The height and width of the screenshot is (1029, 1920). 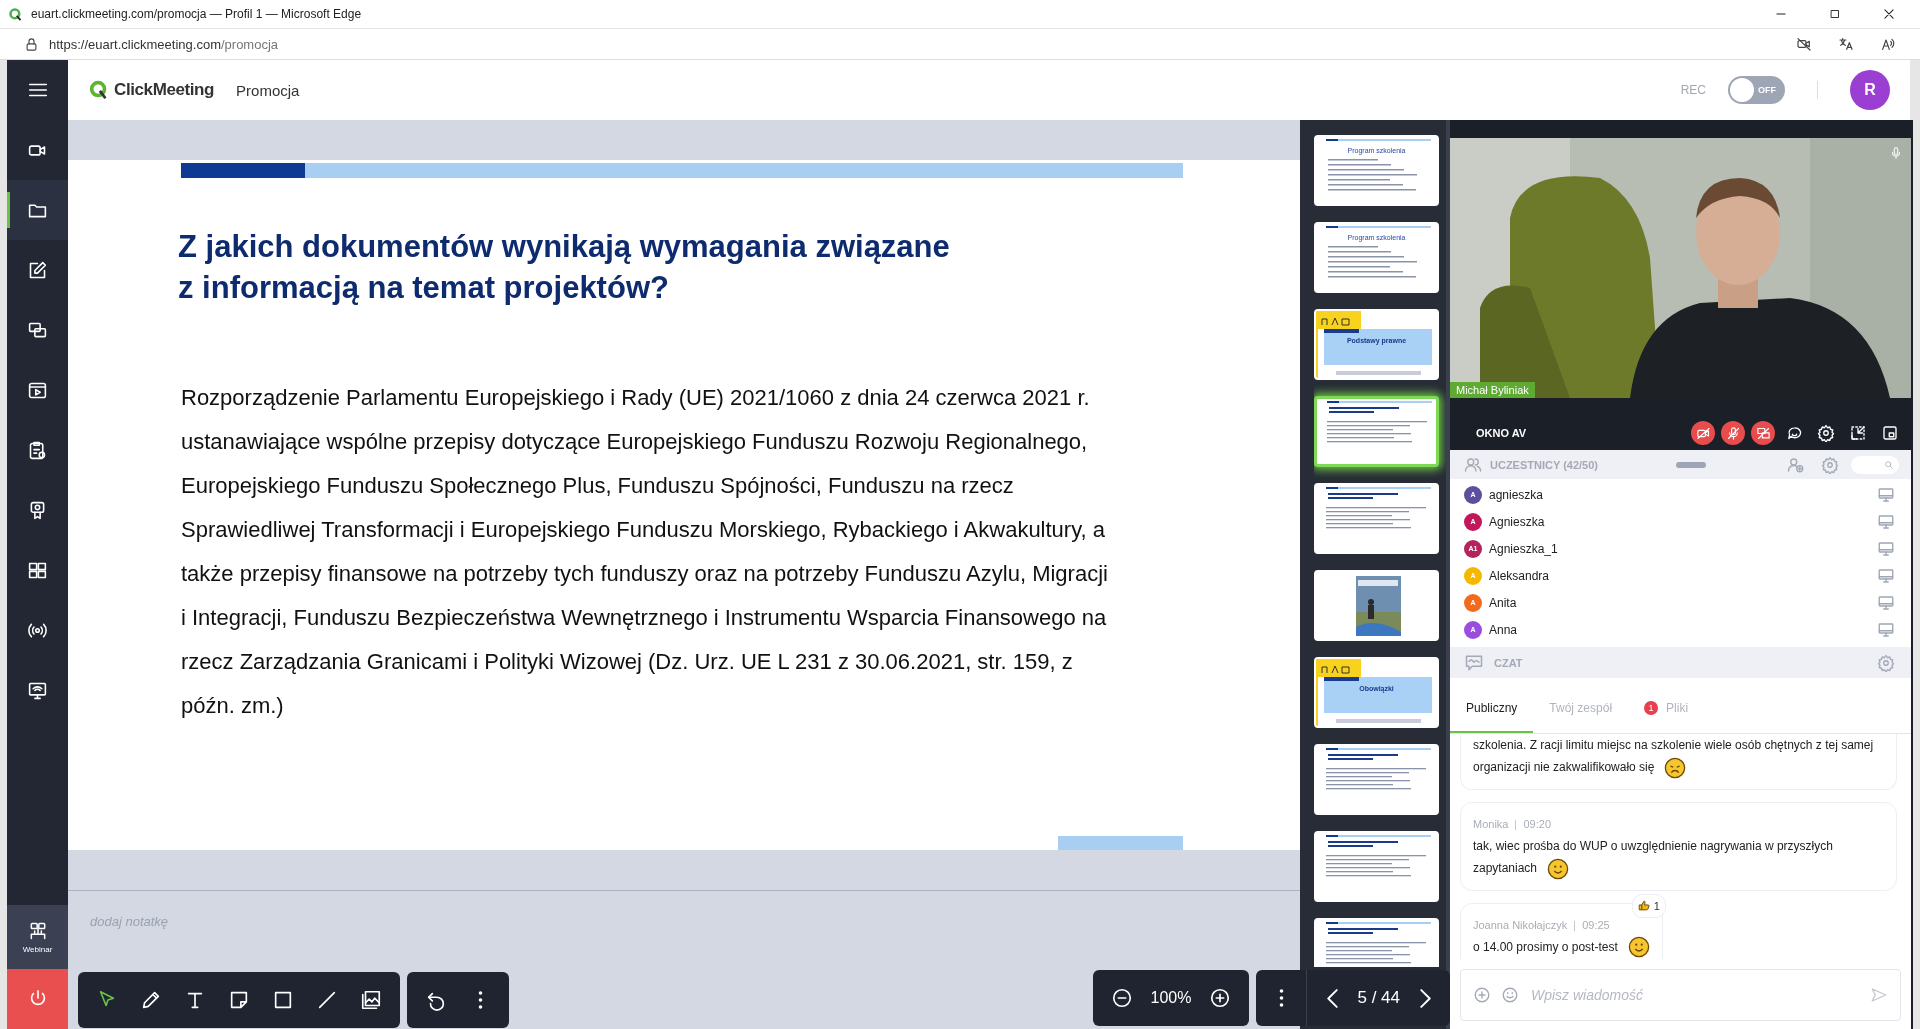 I want to click on slide-thumbnail, so click(x=1376, y=431).